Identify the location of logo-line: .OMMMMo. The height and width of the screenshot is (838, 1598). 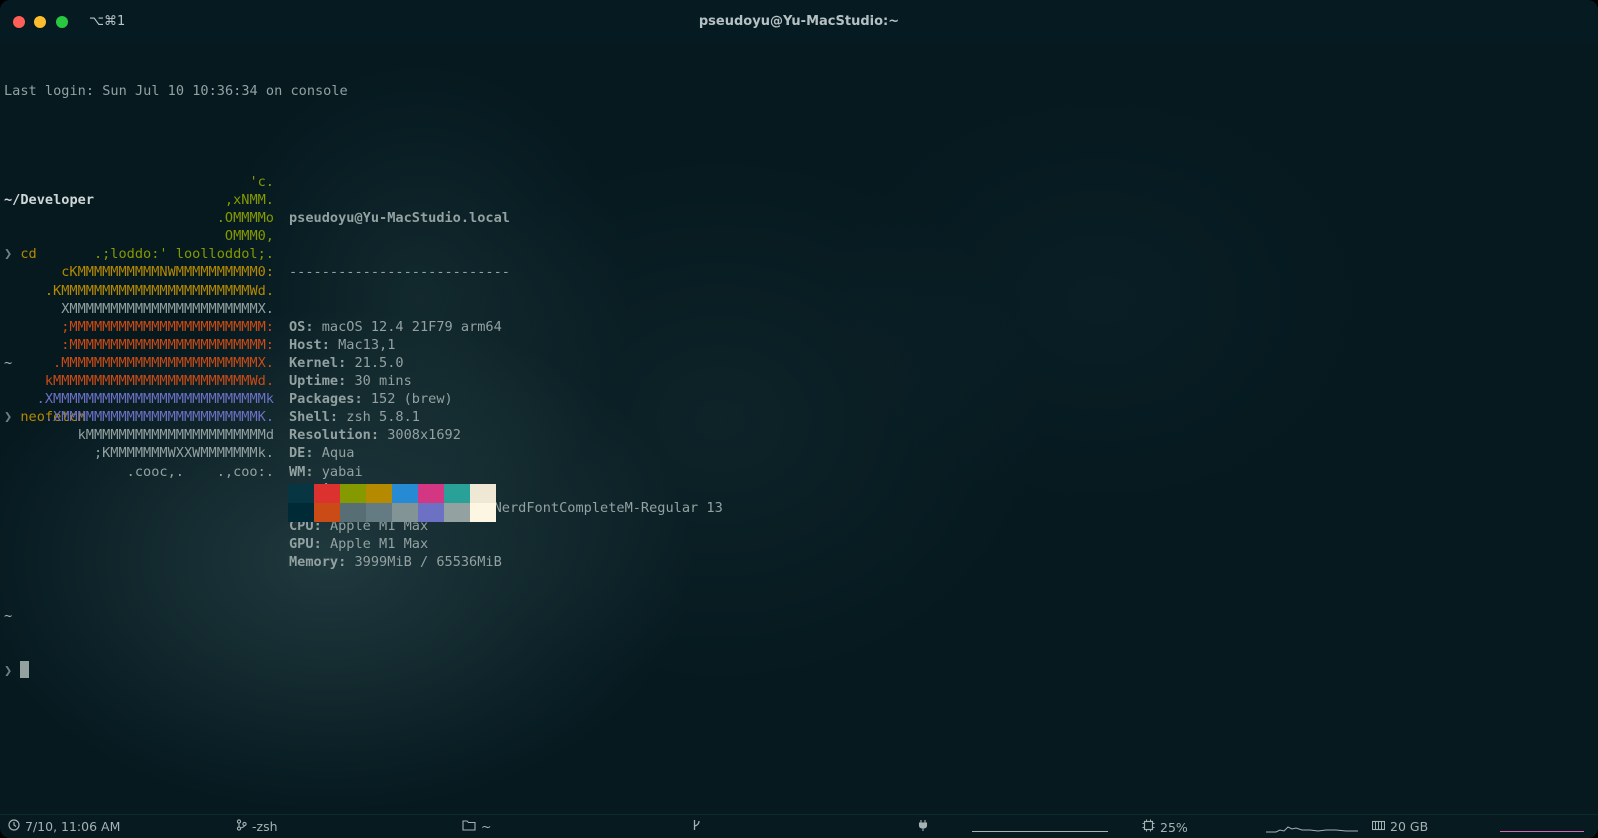
(245, 218).